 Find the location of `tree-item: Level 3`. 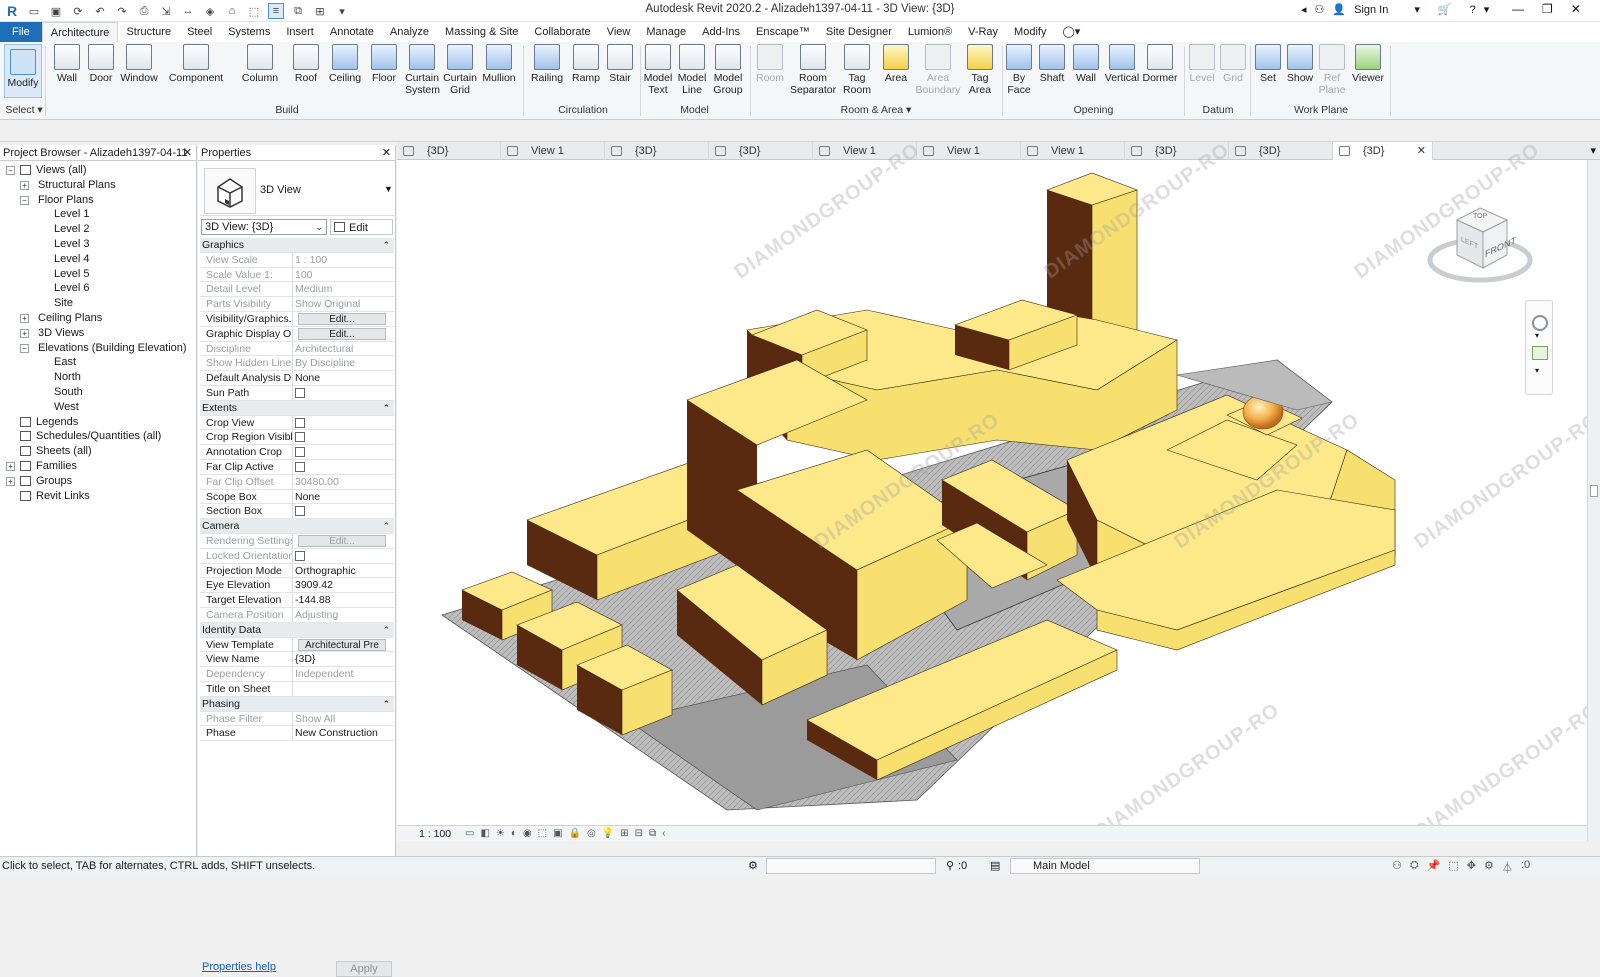

tree-item: Level 3 is located at coordinates (98, 244).